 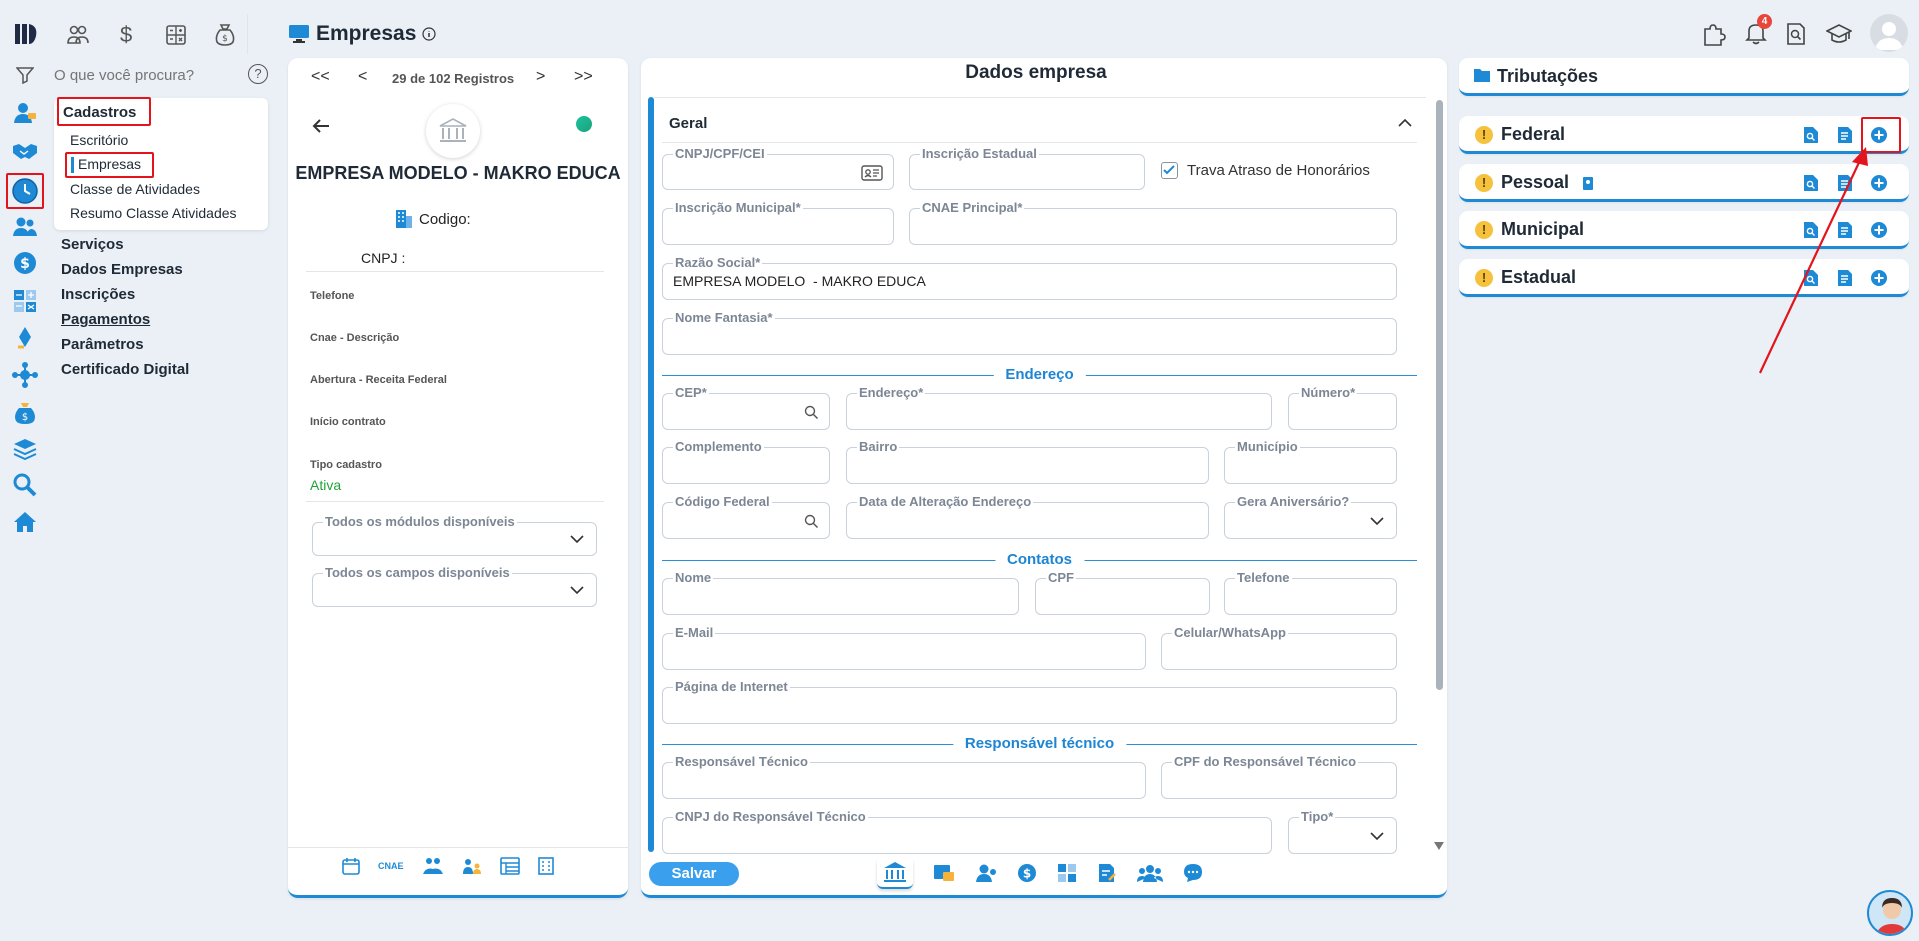 What do you see at coordinates (904, 647) in the screenshot?
I see `email-field: E-Mail` at bounding box center [904, 647].